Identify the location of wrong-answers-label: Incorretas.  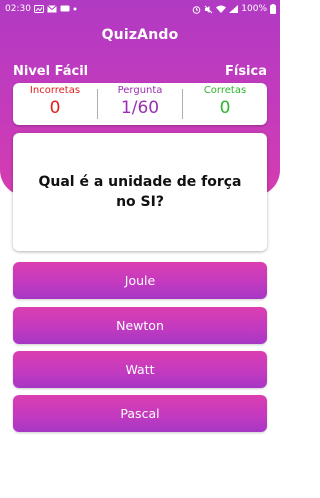
(55, 90).